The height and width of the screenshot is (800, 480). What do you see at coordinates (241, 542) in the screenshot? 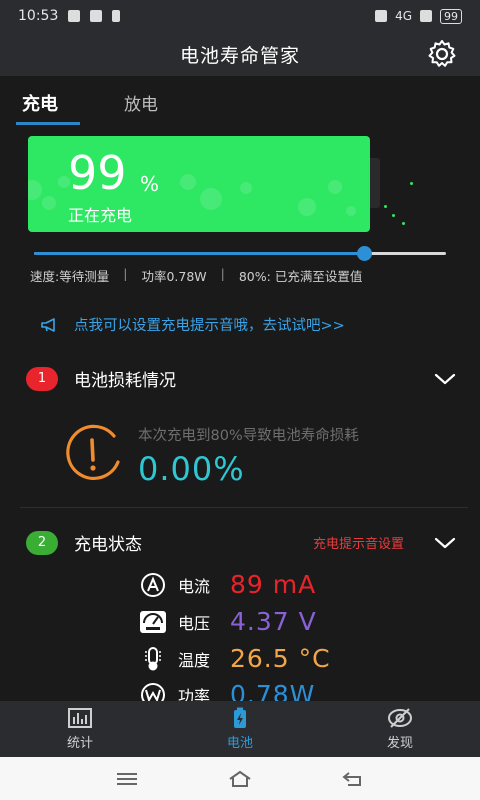
I see `charge-status-header: 2 充电状态 充电提示音设置` at bounding box center [241, 542].